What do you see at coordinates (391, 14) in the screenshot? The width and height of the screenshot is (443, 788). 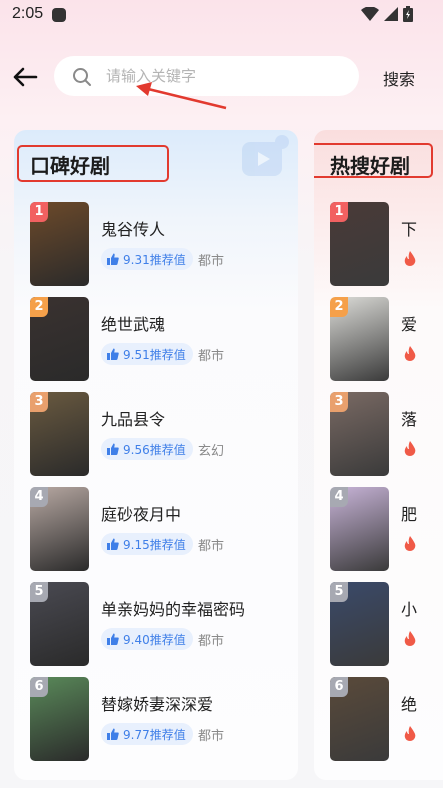 I see `signal-icon` at bounding box center [391, 14].